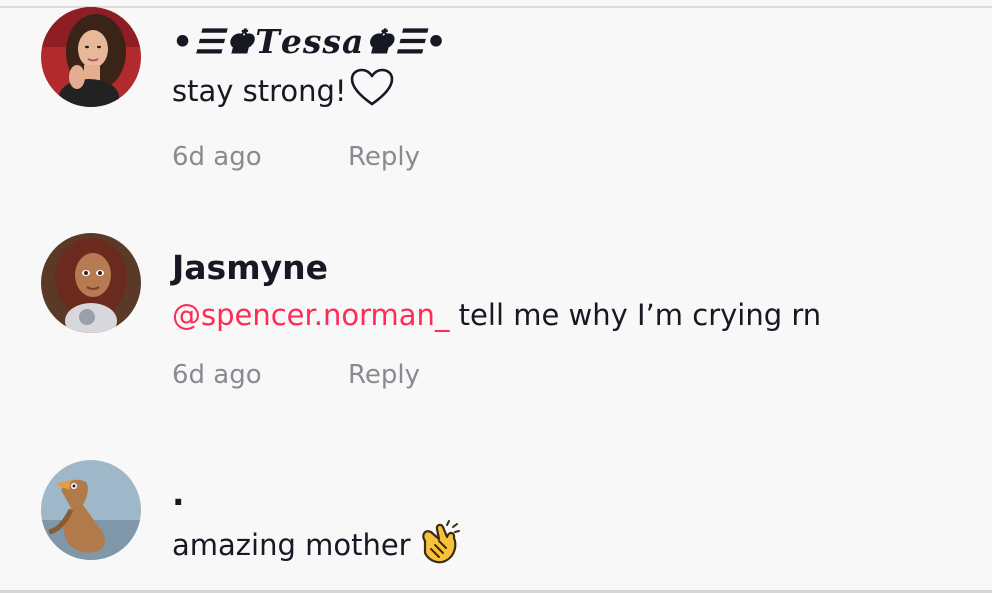 Image resolution: width=992 pixels, height=593 pixels. What do you see at coordinates (372, 93) in the screenshot?
I see `heart-outline-icon` at bounding box center [372, 93].